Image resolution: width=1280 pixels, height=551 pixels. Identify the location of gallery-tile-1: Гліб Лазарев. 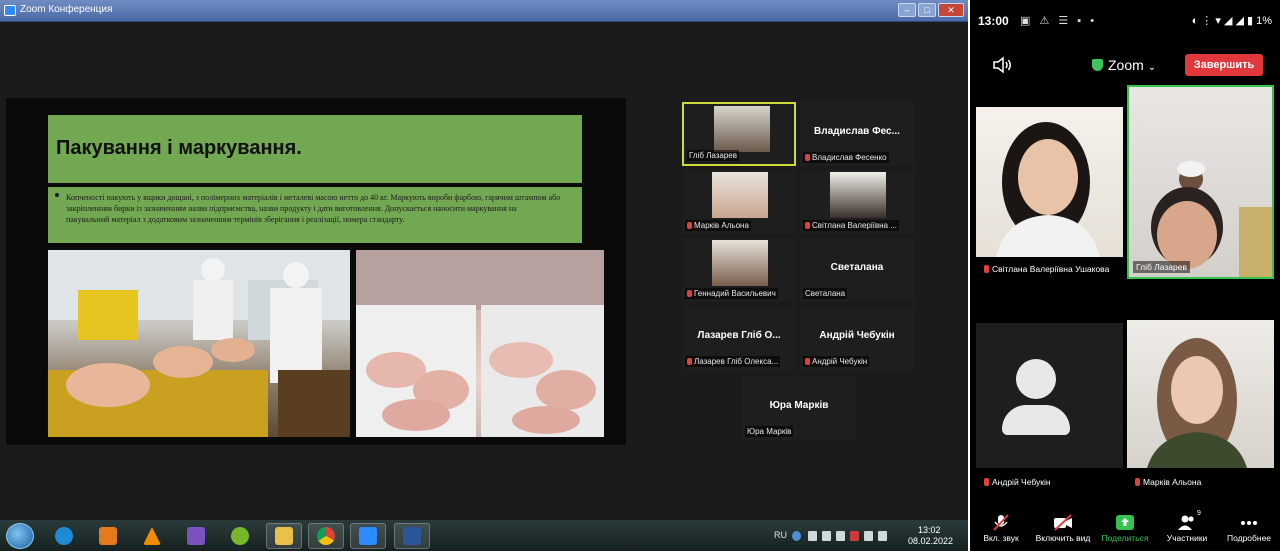
(739, 134).